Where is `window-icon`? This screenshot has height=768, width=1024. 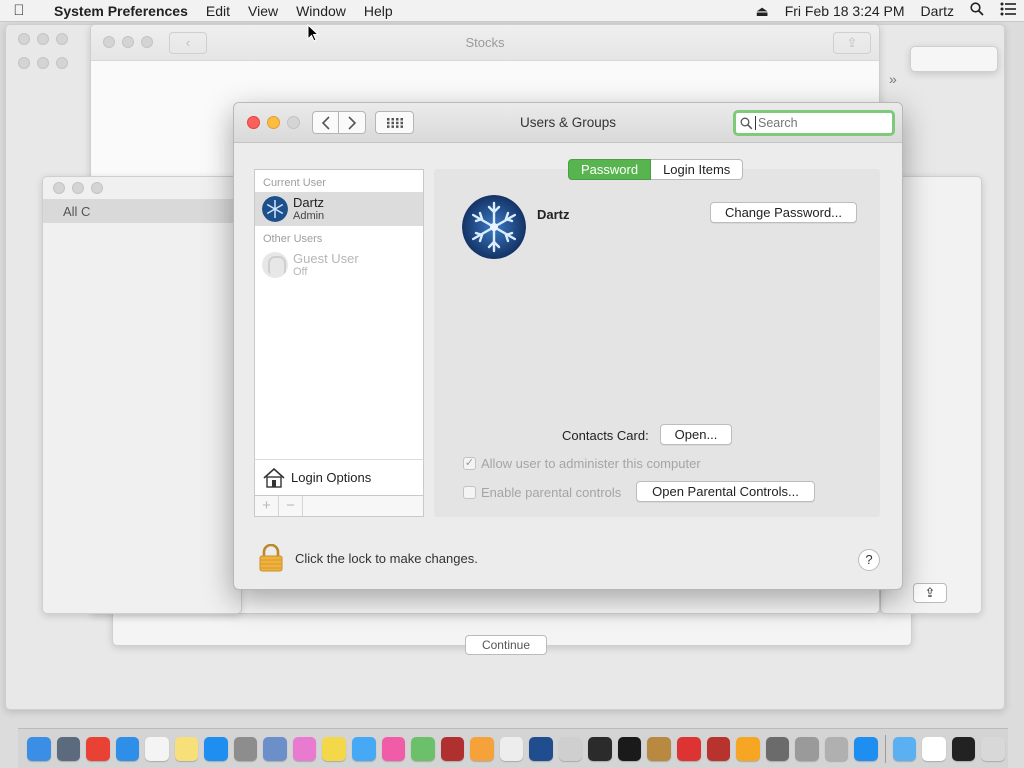 window-icon is located at coordinates (934, 748).